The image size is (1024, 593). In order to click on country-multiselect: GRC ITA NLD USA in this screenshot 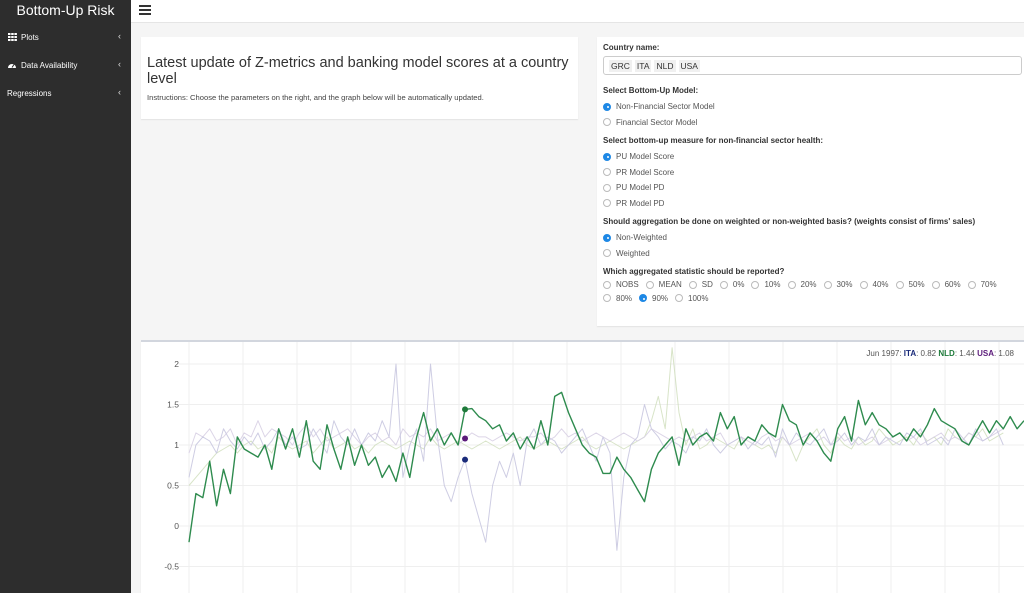, I will do `click(812, 65)`.